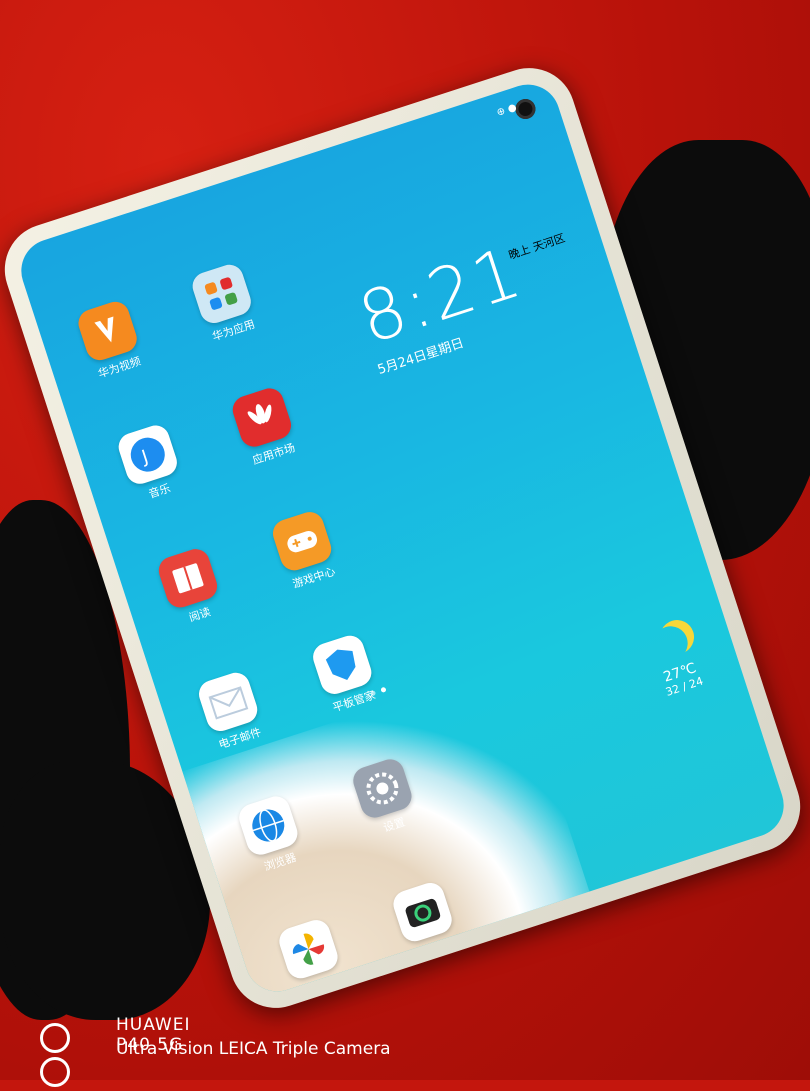 Image resolution: width=810 pixels, height=1091 pixels. Describe the element at coordinates (670, 643) in the screenshot. I see `moon-icon` at that location.